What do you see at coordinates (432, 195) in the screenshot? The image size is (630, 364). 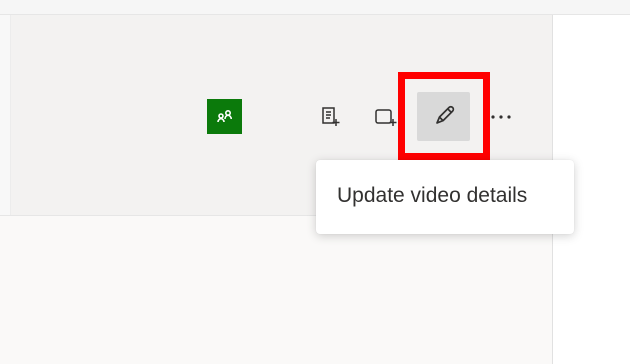 I see `tooltip-text: Update video details` at bounding box center [432, 195].